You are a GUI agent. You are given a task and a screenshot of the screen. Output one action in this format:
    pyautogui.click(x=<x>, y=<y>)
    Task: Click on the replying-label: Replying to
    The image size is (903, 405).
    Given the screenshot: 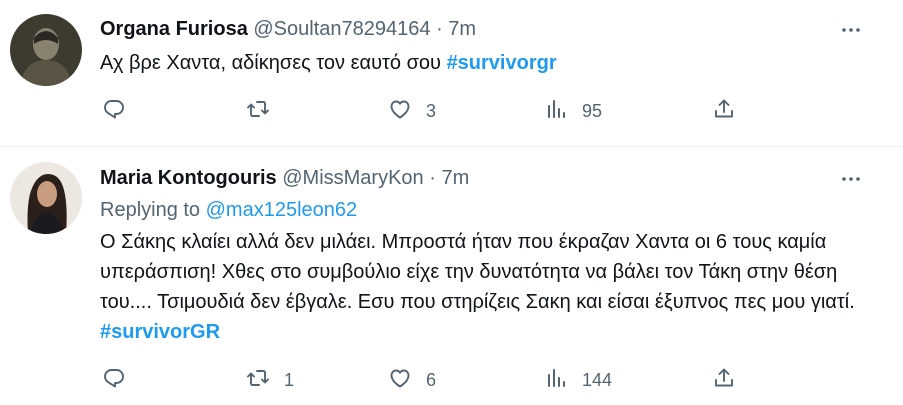 What is the action you would take?
    pyautogui.click(x=153, y=210)
    